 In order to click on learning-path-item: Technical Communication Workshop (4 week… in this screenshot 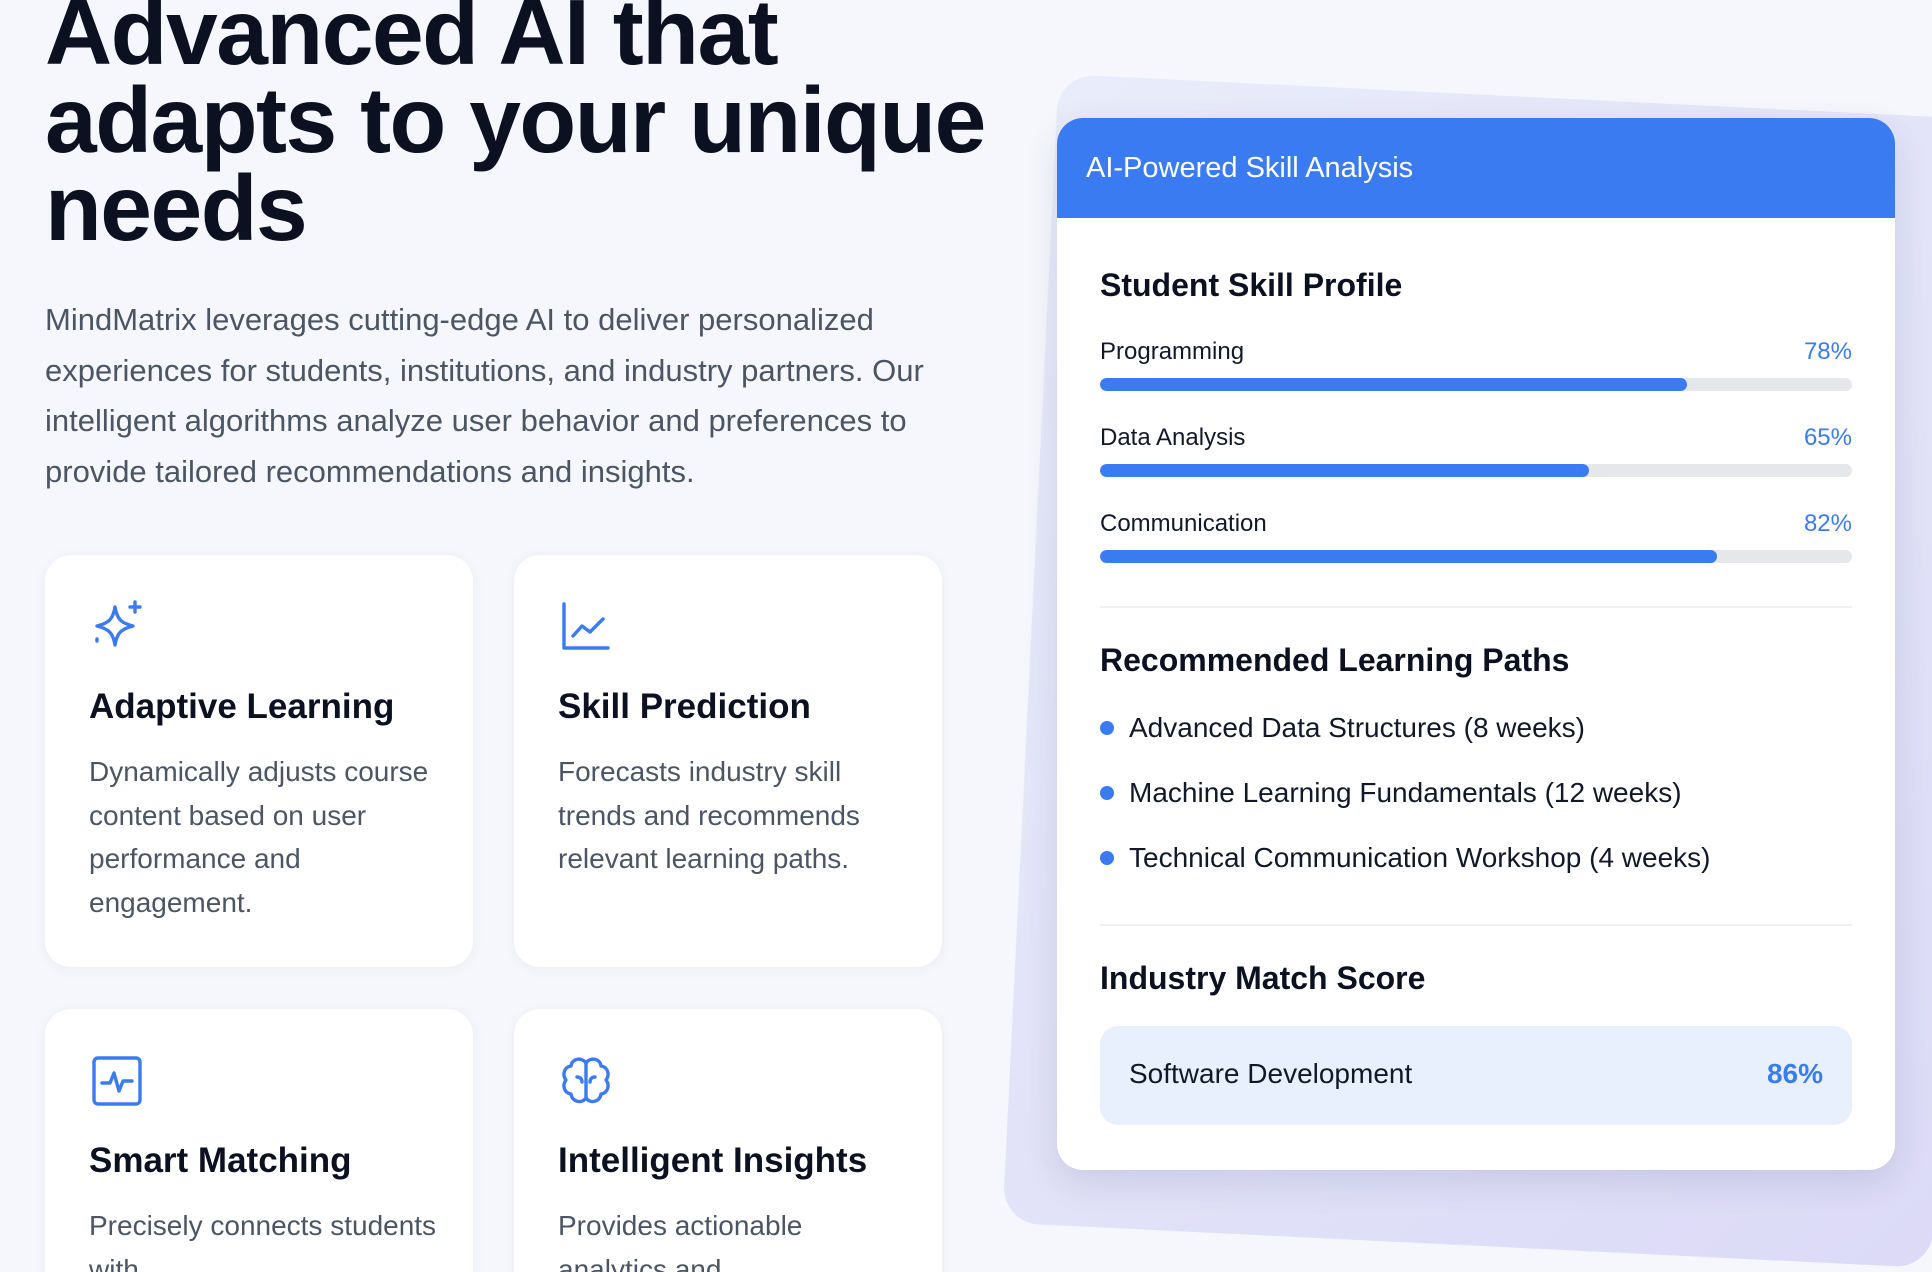, I will do `click(1405, 858)`.